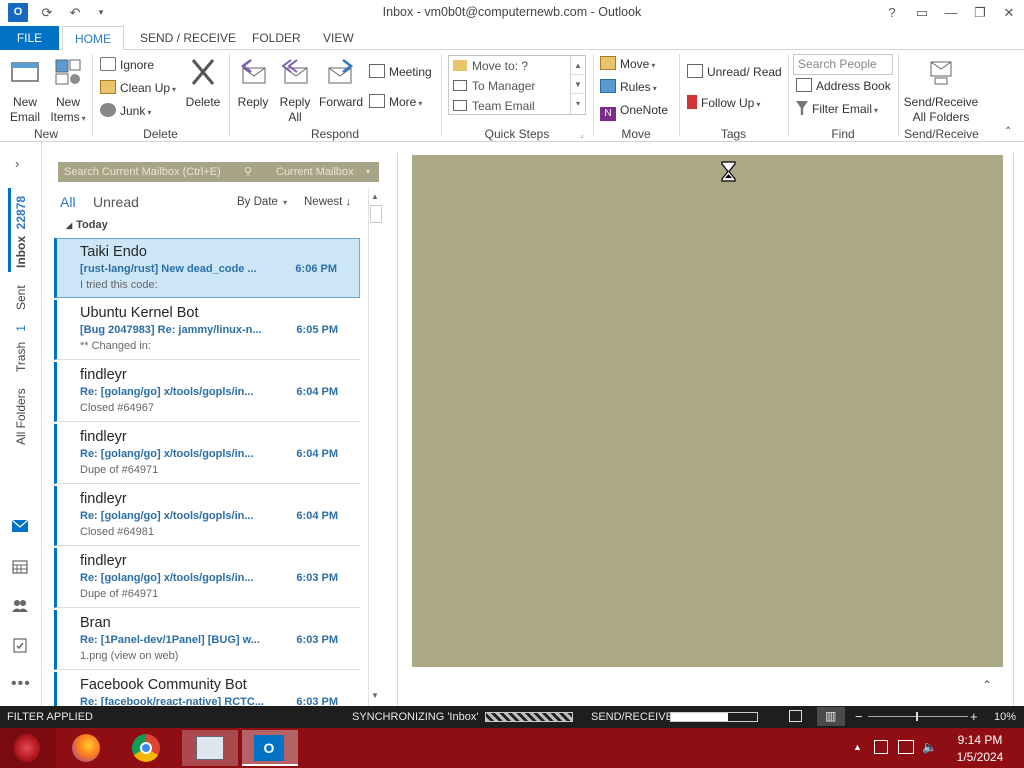 The height and width of the screenshot is (768, 1024). What do you see at coordinates (20, 526) in the screenshot?
I see `mail-icon` at bounding box center [20, 526].